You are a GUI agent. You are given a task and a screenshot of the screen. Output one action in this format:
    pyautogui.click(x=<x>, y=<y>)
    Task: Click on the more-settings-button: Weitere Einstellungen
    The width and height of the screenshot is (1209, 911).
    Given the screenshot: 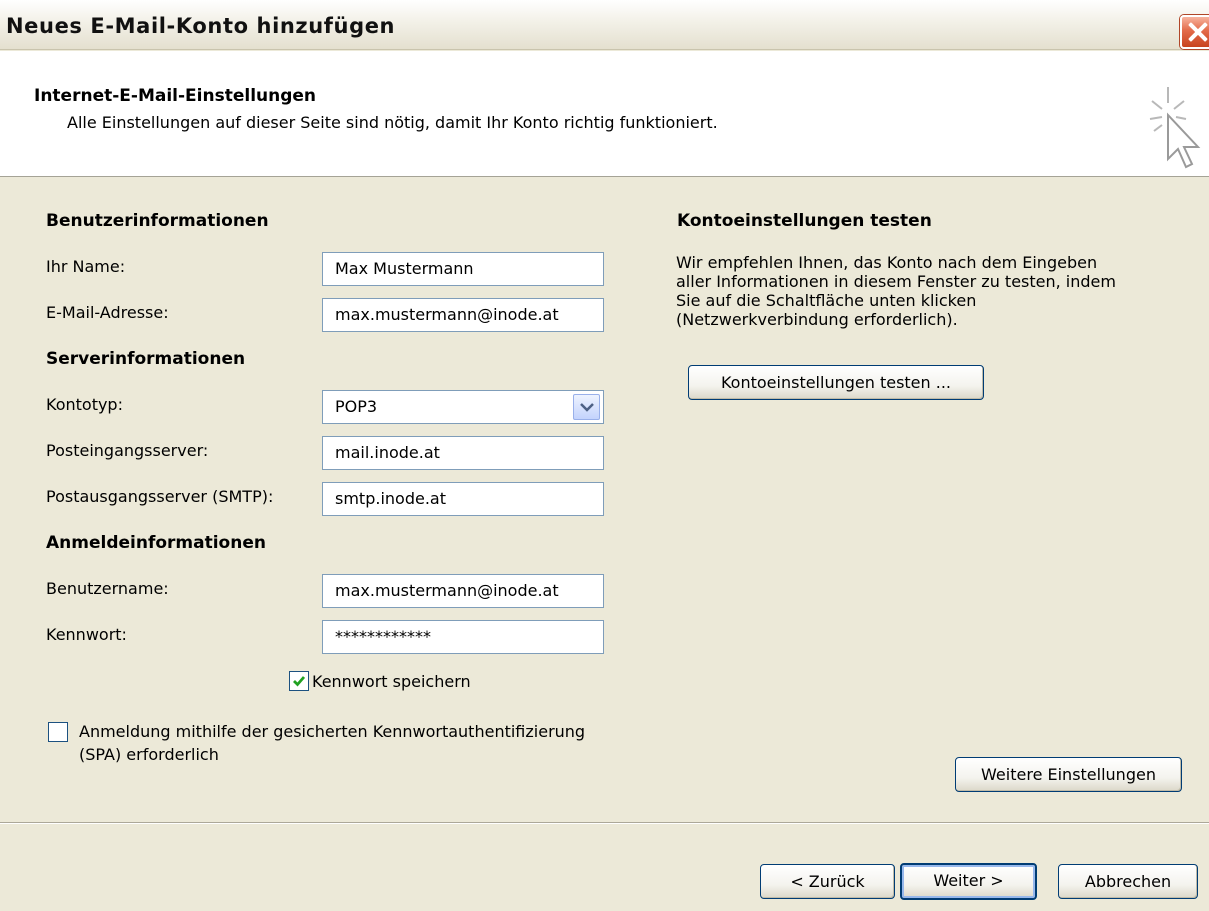 What is the action you would take?
    pyautogui.click(x=1068, y=774)
    